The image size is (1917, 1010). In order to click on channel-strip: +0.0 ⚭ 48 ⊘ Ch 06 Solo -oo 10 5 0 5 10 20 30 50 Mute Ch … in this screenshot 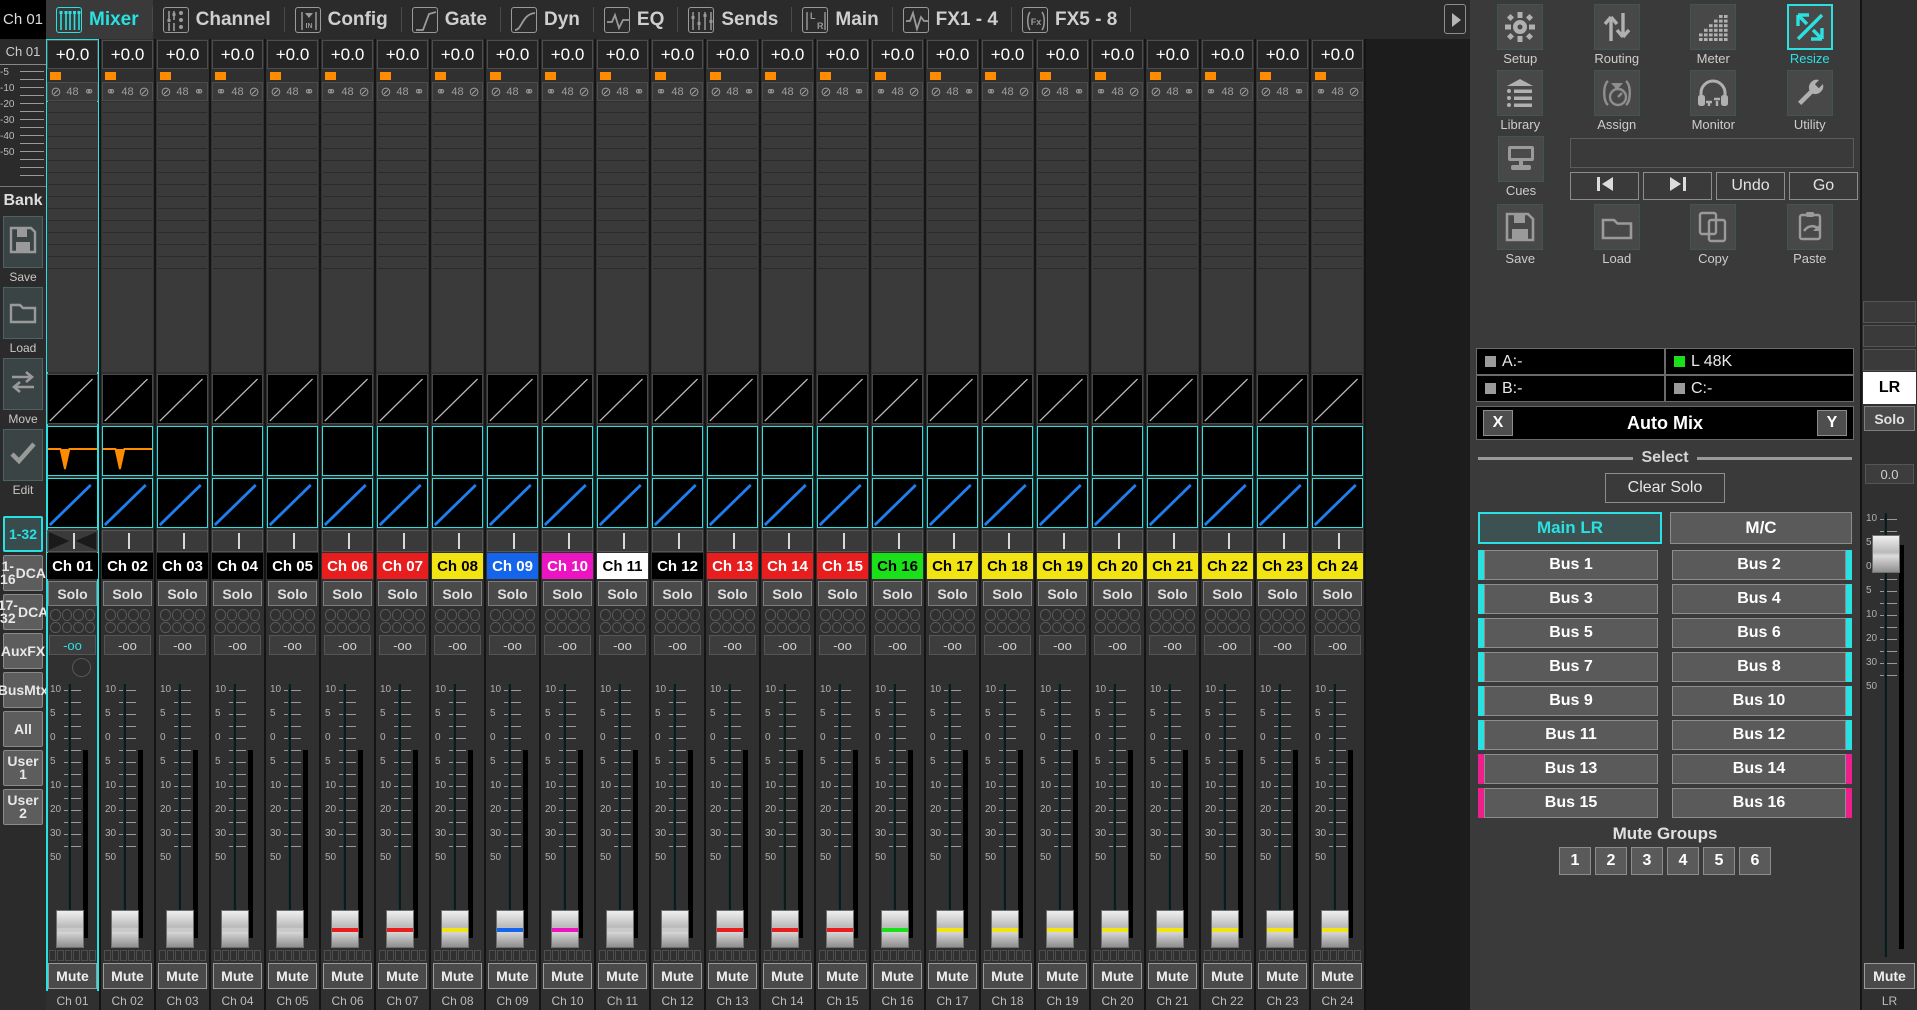, I will do `click(348, 524)`.